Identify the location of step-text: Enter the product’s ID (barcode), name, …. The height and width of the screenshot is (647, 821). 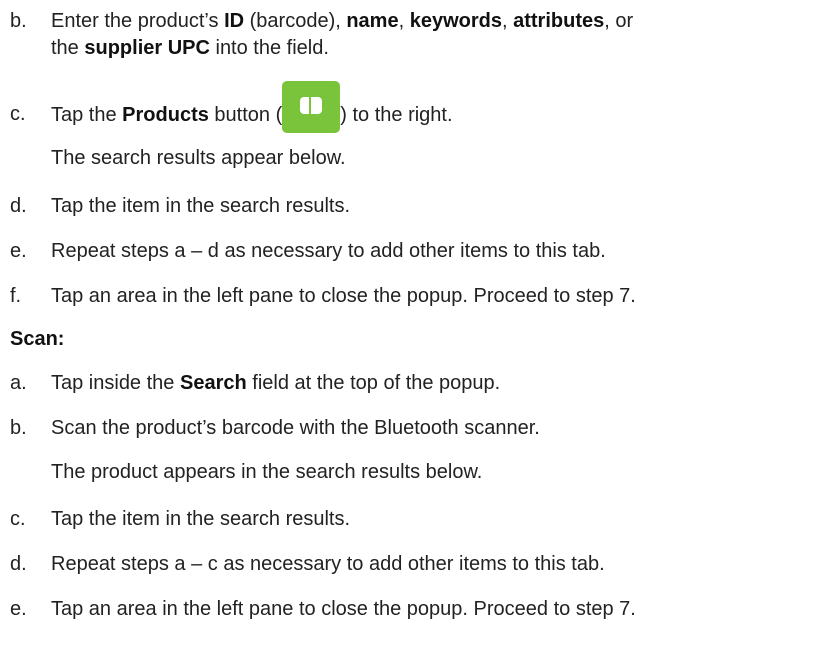
(342, 21).